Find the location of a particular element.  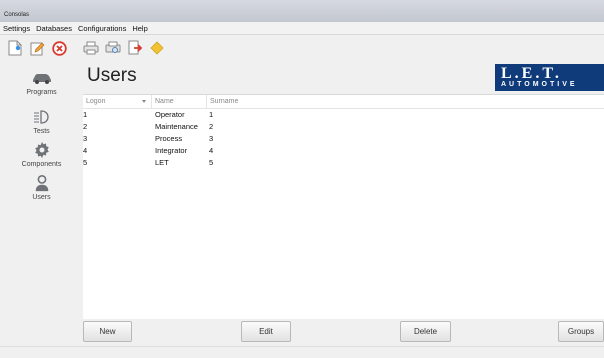

sidebar-item-programs: Programs is located at coordinates (41, 88).